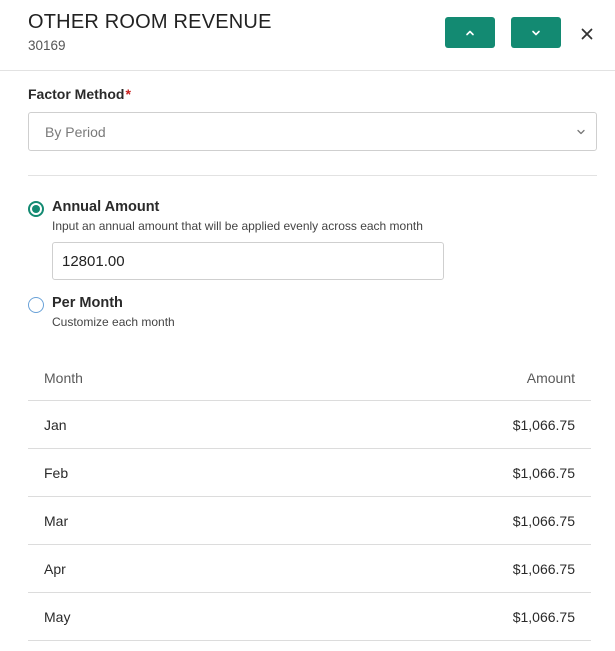 The height and width of the screenshot is (651, 615). Describe the element at coordinates (307, 35) in the screenshot. I see `panel-header: OTHER ROOM REVENUE 30169` at that location.